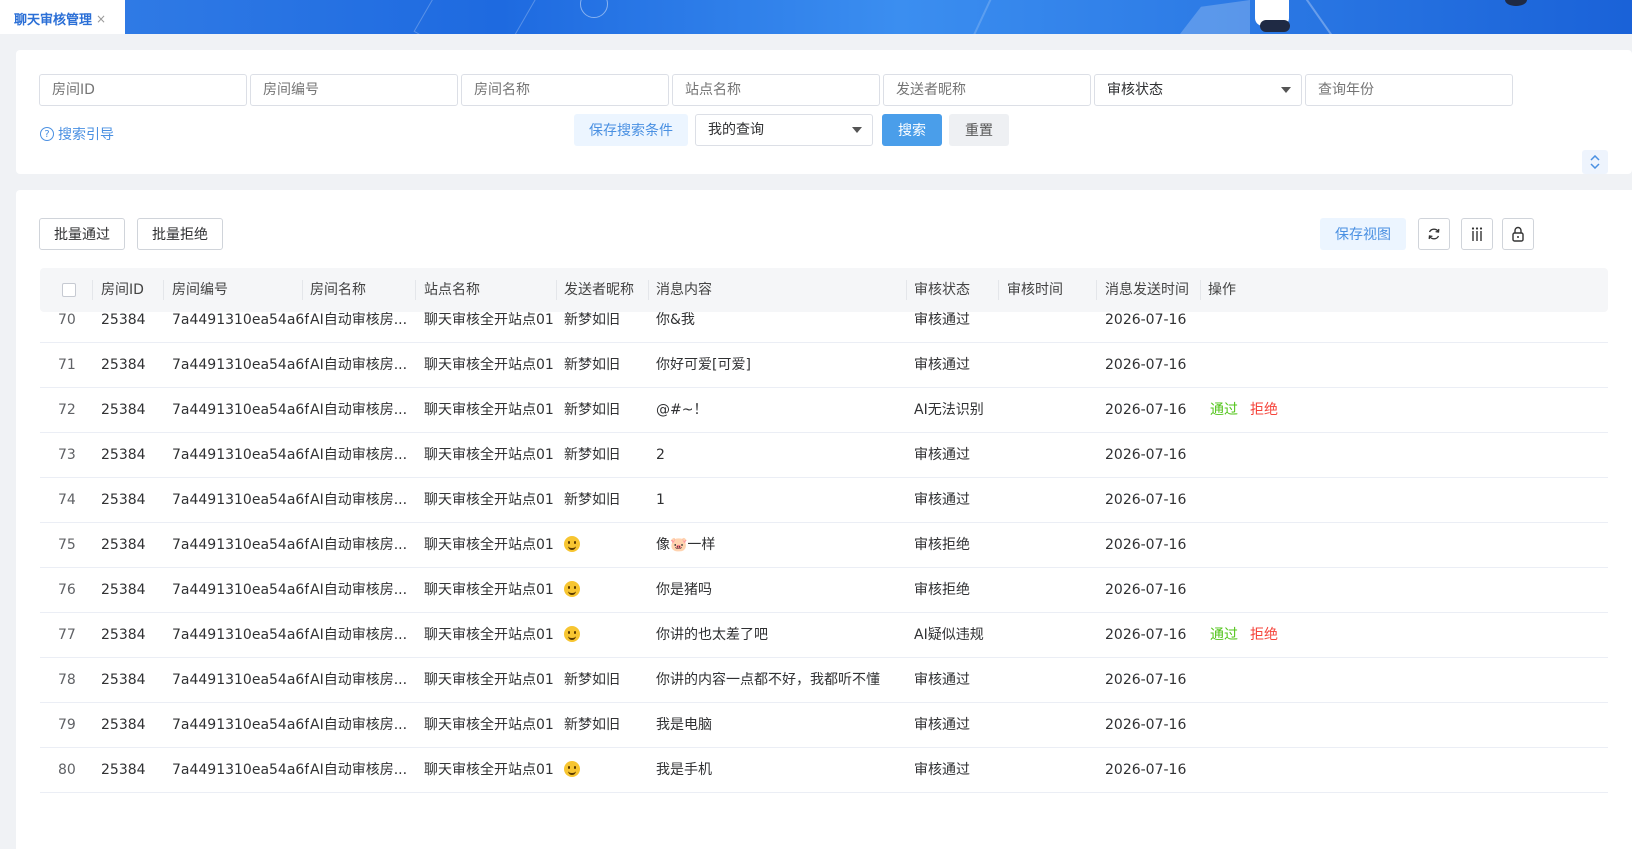  I want to click on header-send-time: 消息发送时间, so click(1147, 290).